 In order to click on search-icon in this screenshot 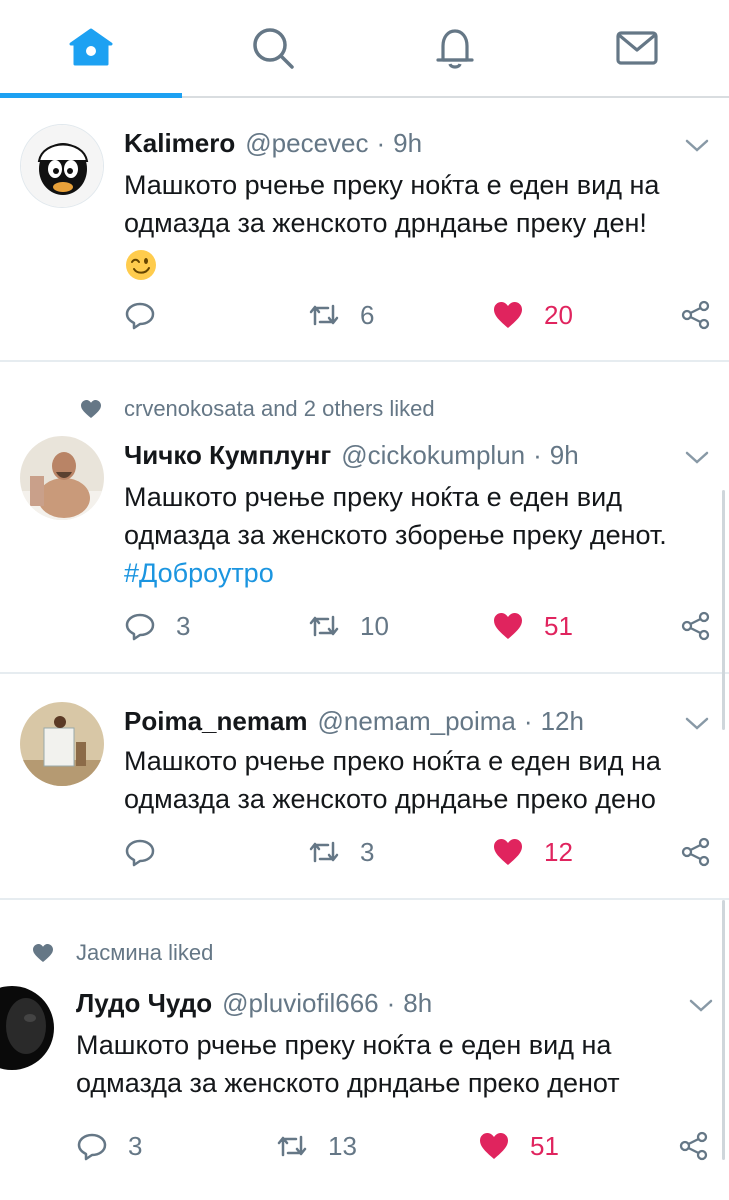, I will do `click(273, 48)`.